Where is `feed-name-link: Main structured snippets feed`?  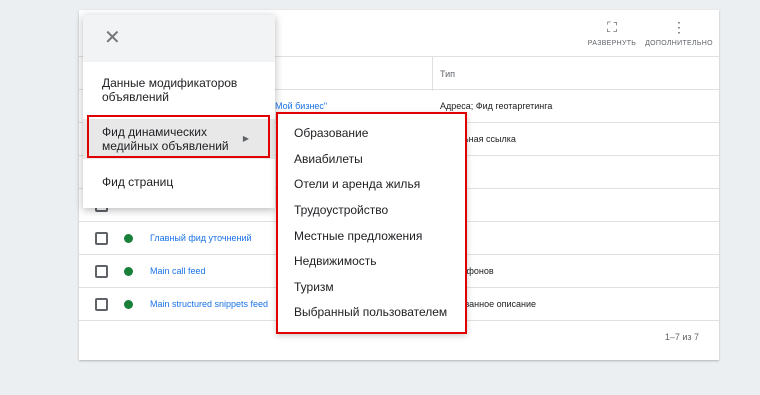
feed-name-link: Main structured snippets feed is located at coordinates (209, 304).